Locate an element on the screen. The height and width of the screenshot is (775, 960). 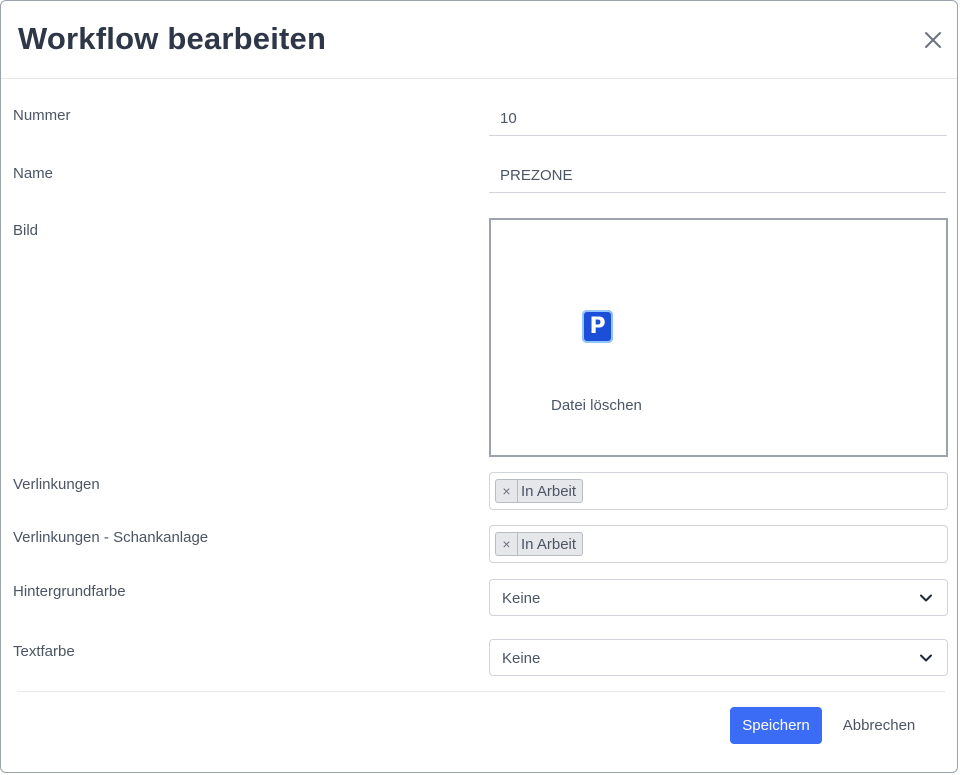
close-icon is located at coordinates (933, 40).